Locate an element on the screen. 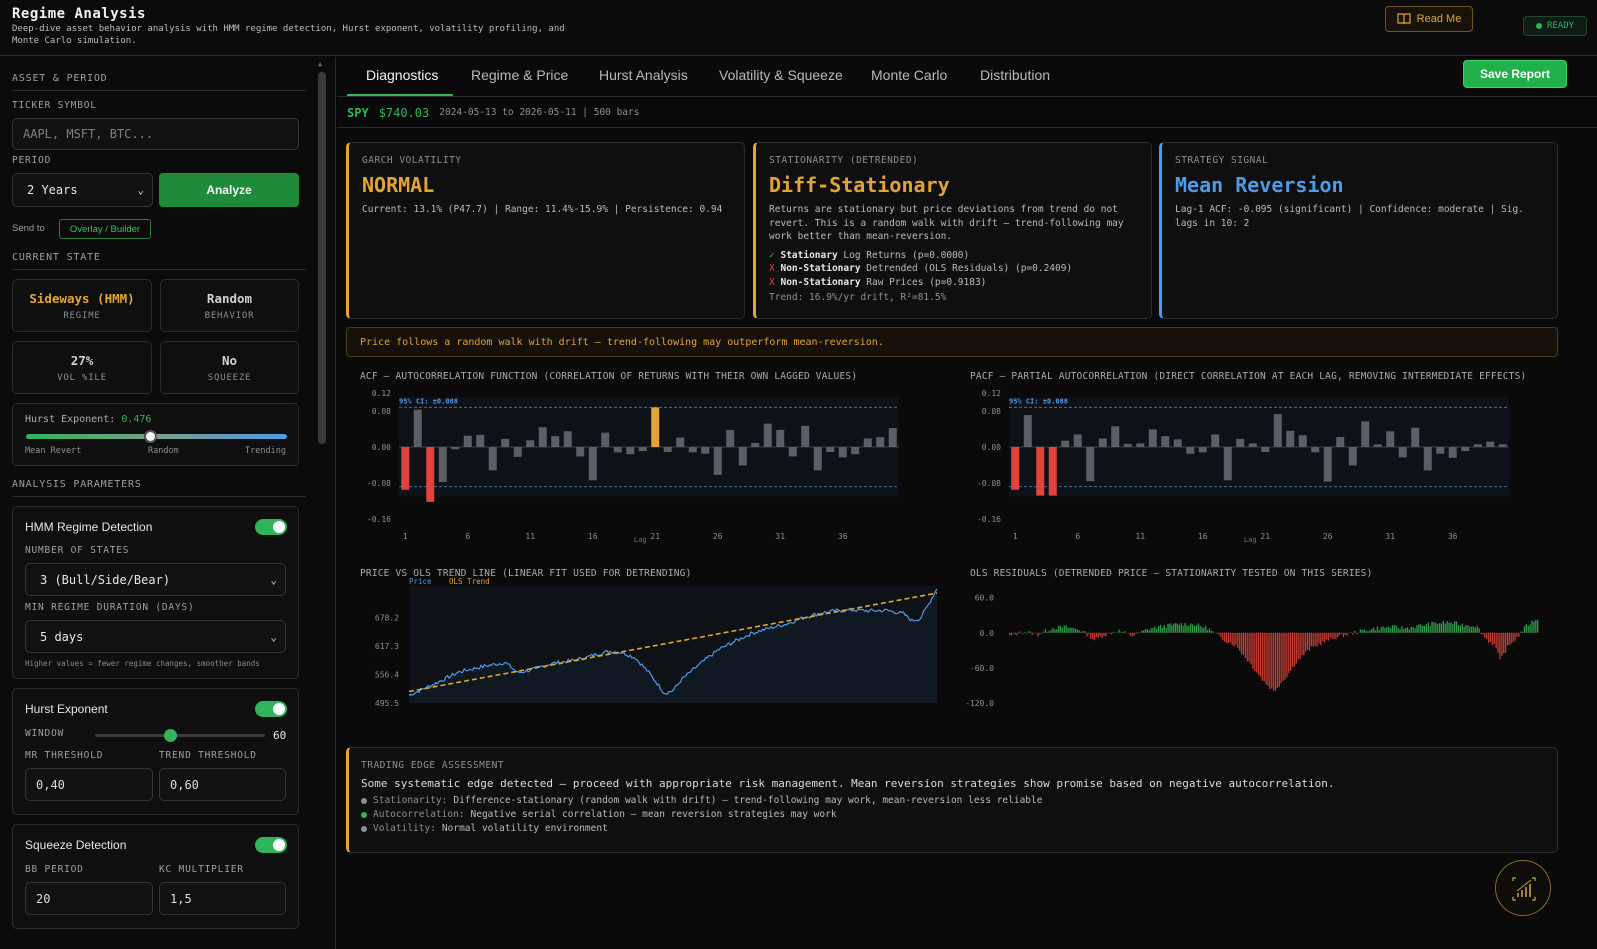 The image size is (1597, 949). window-value: 60 is located at coordinates (280, 735).